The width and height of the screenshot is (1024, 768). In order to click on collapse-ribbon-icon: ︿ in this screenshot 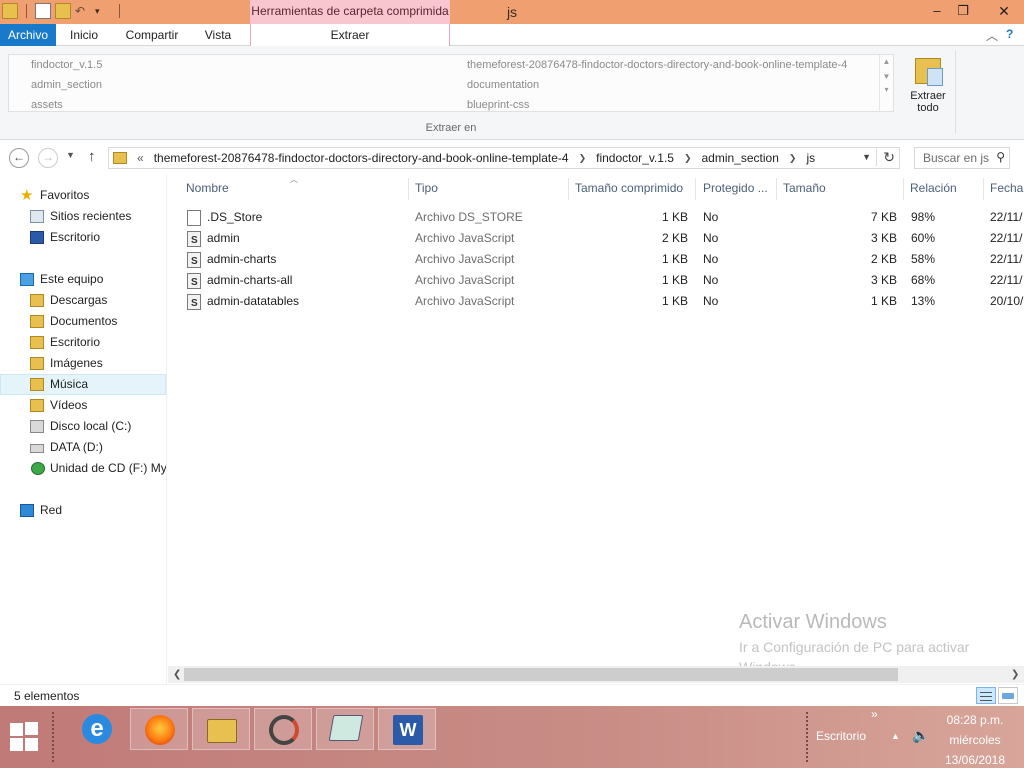, I will do `click(992, 35)`.